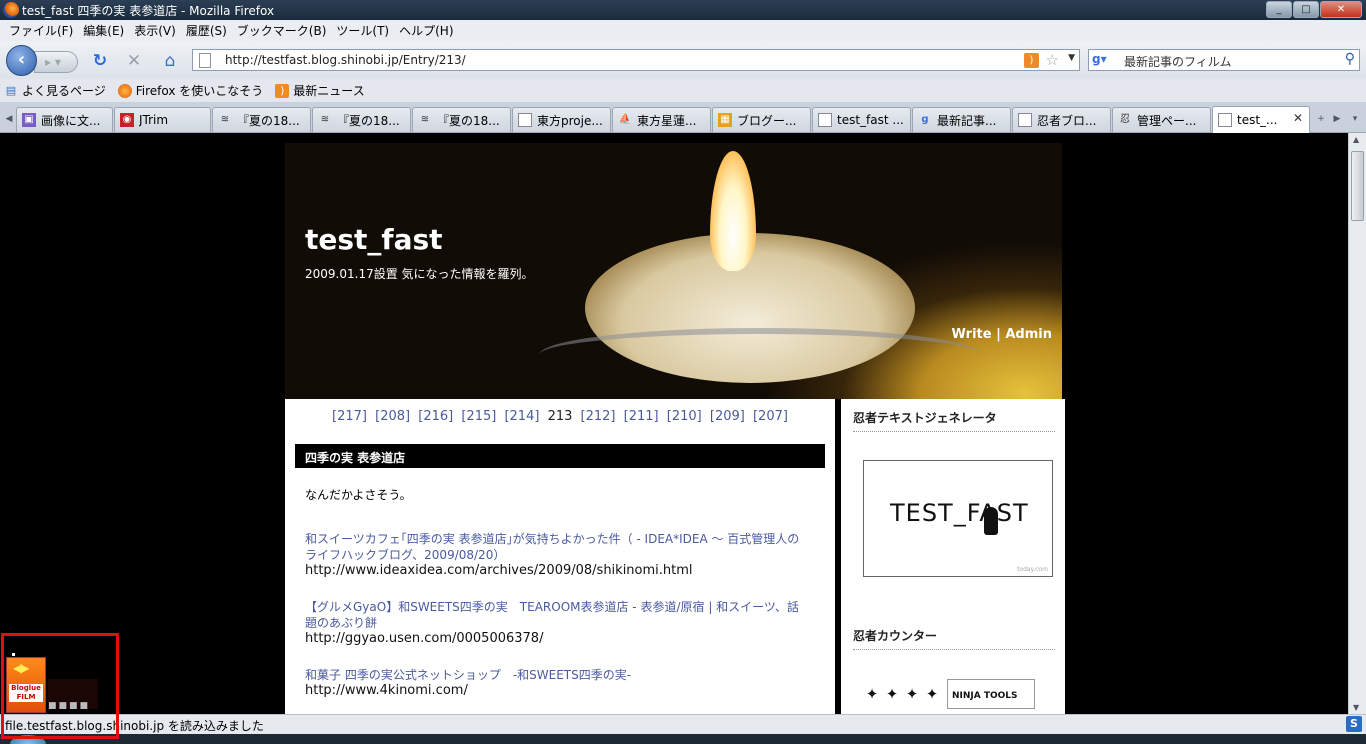  Describe the element at coordinates (598, 416) in the screenshot. I see `pager-link: [212]` at that location.